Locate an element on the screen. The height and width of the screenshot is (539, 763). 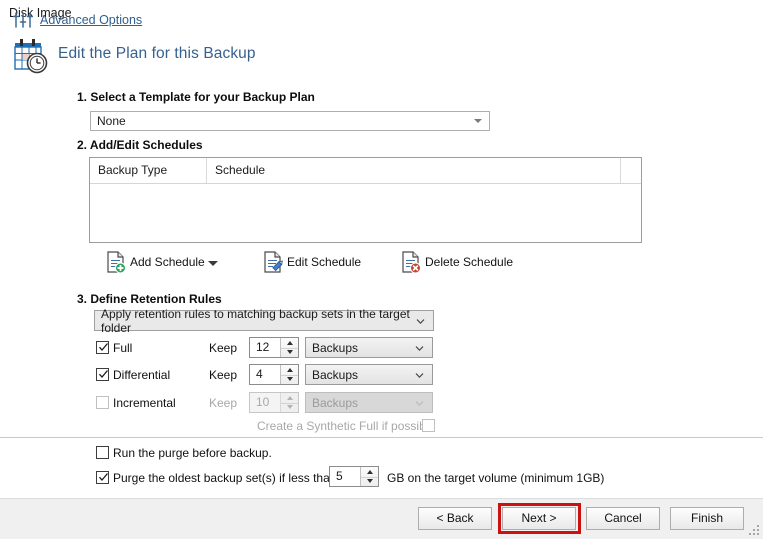
page-title: Edit the Plan for this Backup is located at coordinates (157, 53).